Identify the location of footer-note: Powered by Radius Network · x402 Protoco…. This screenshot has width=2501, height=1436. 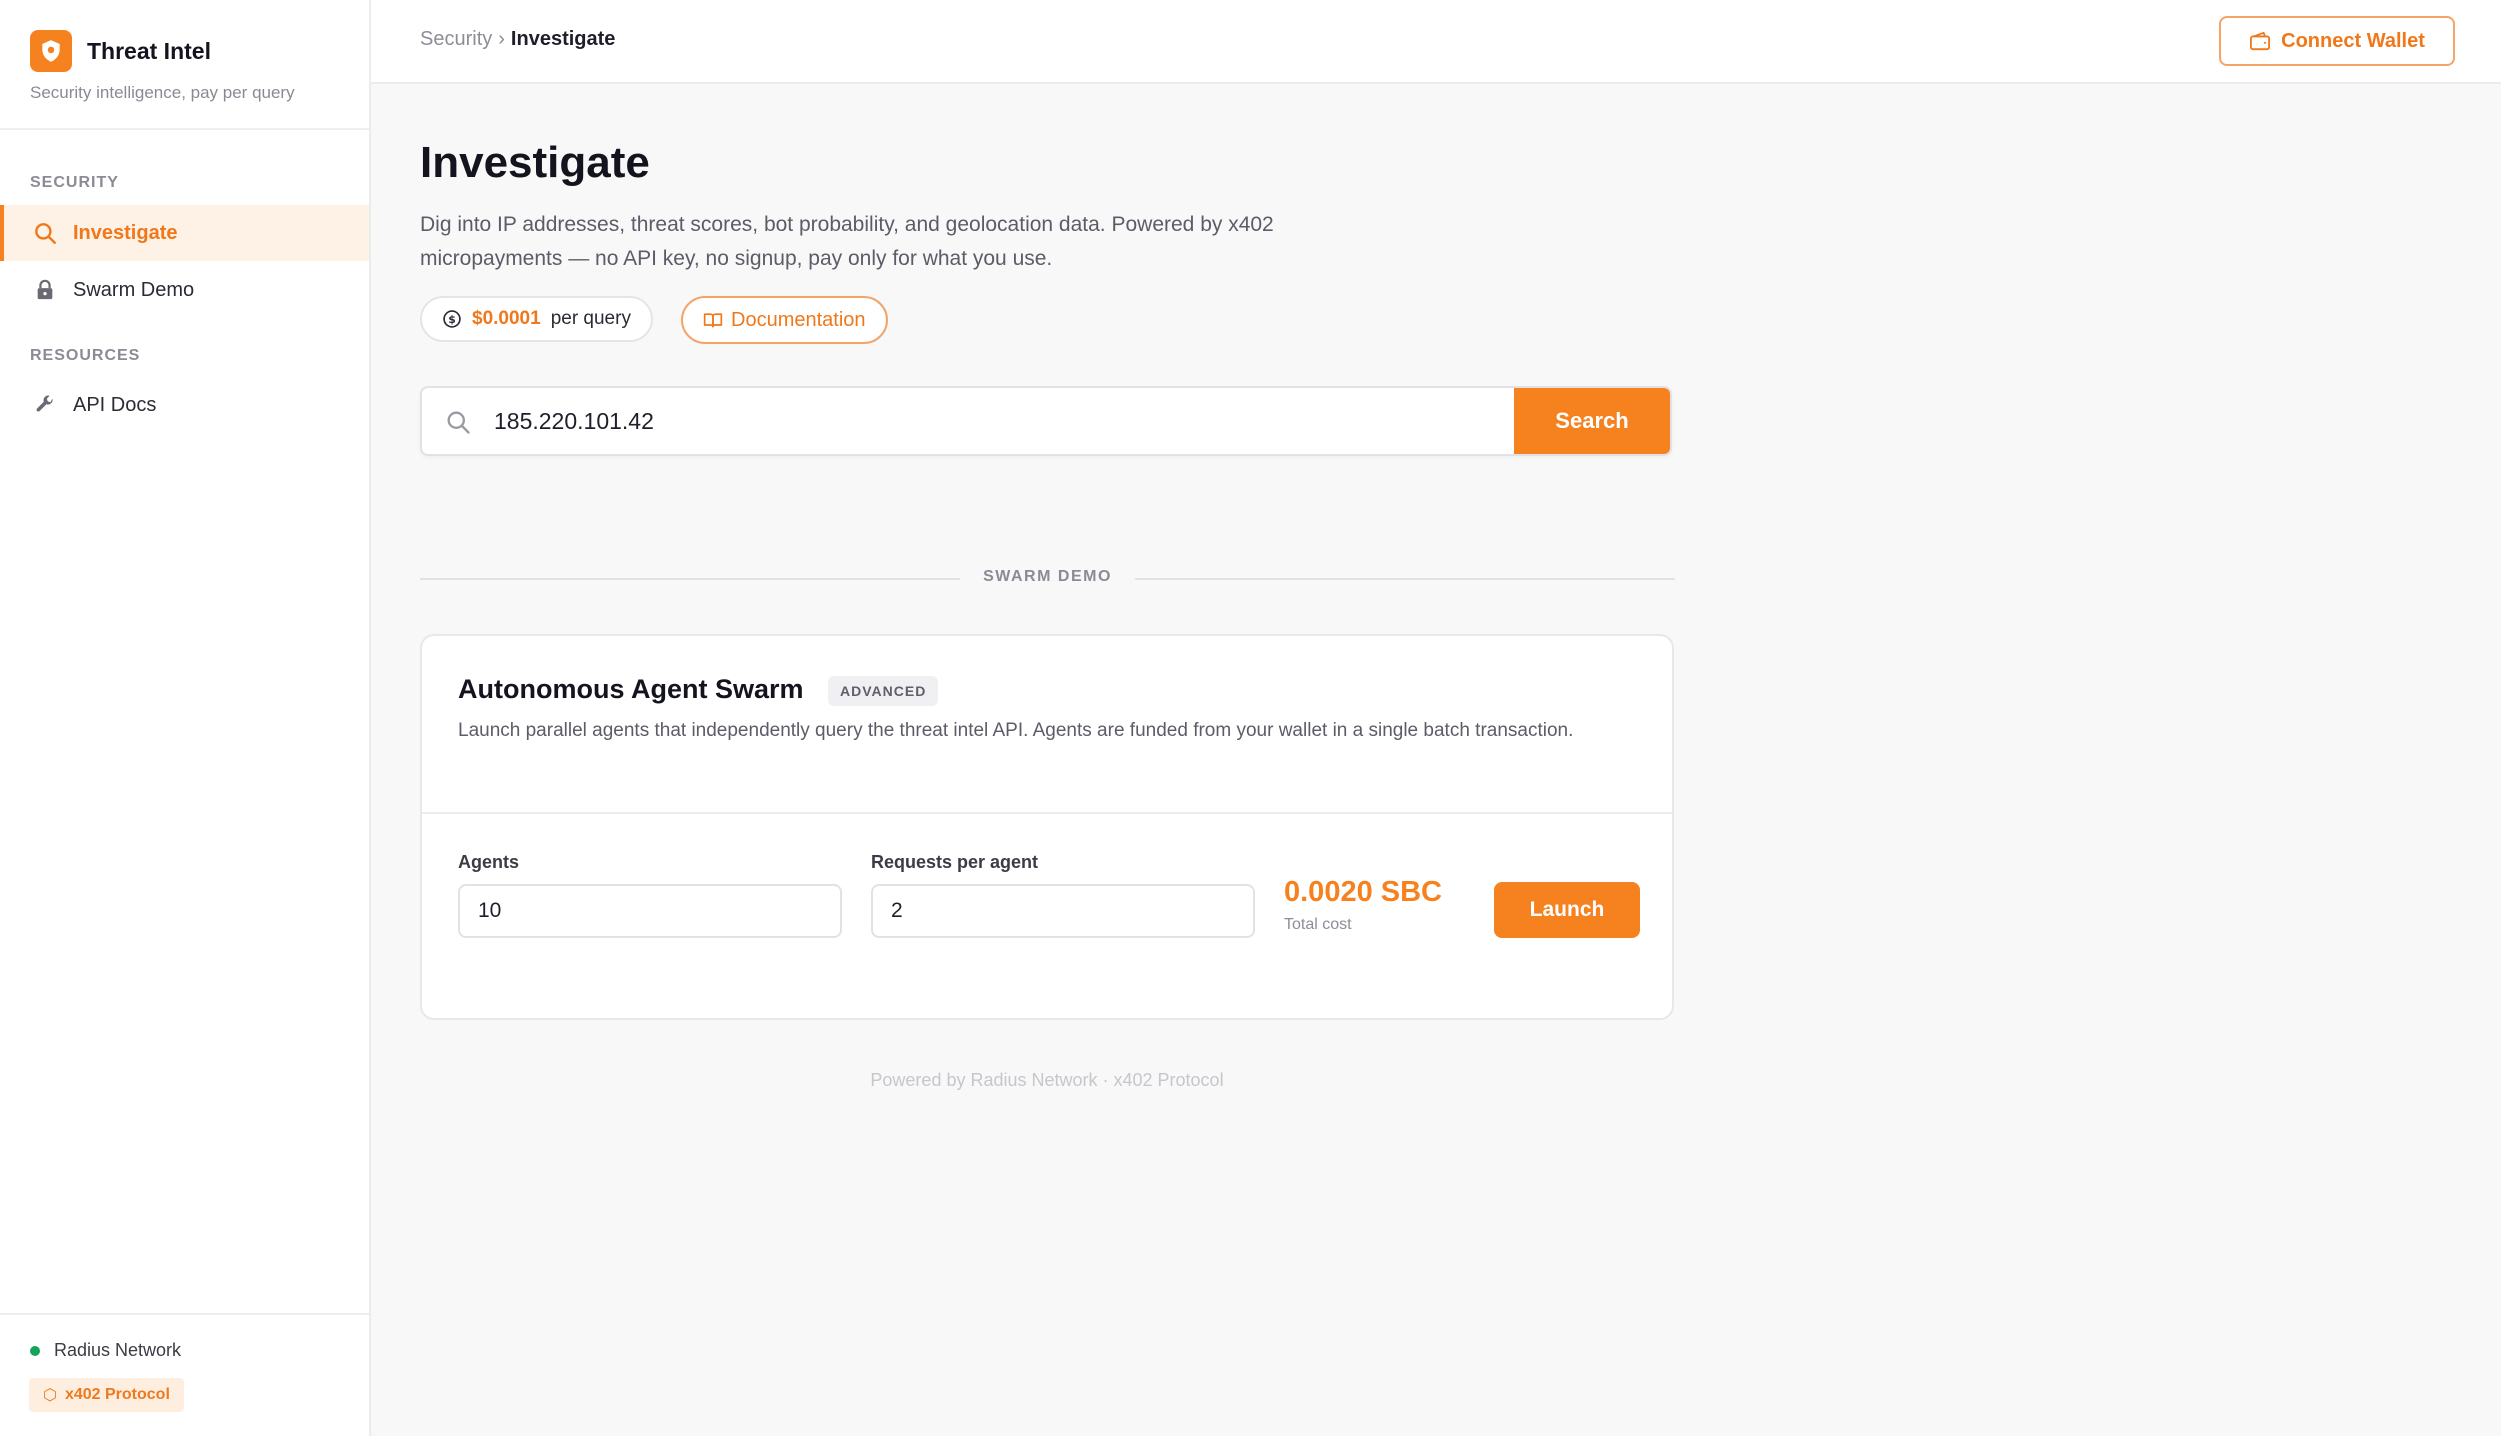
(1047, 1080).